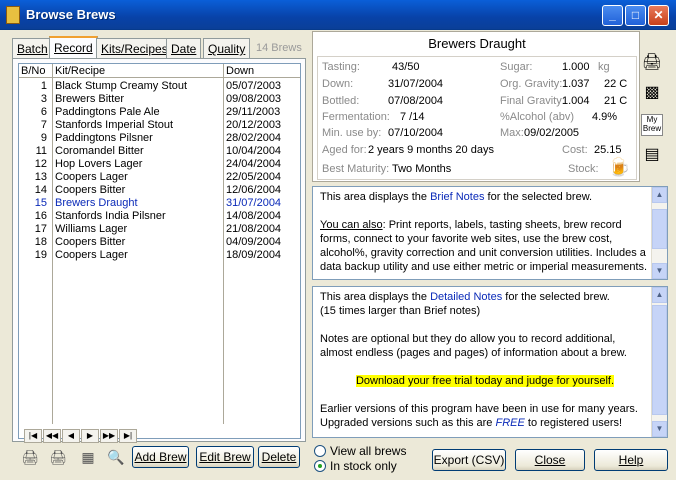 The width and height of the screenshot is (676, 480). Describe the element at coordinates (159, 255) in the screenshot. I see `list-item: 19 Coopers Lager 18/09/2004` at that location.